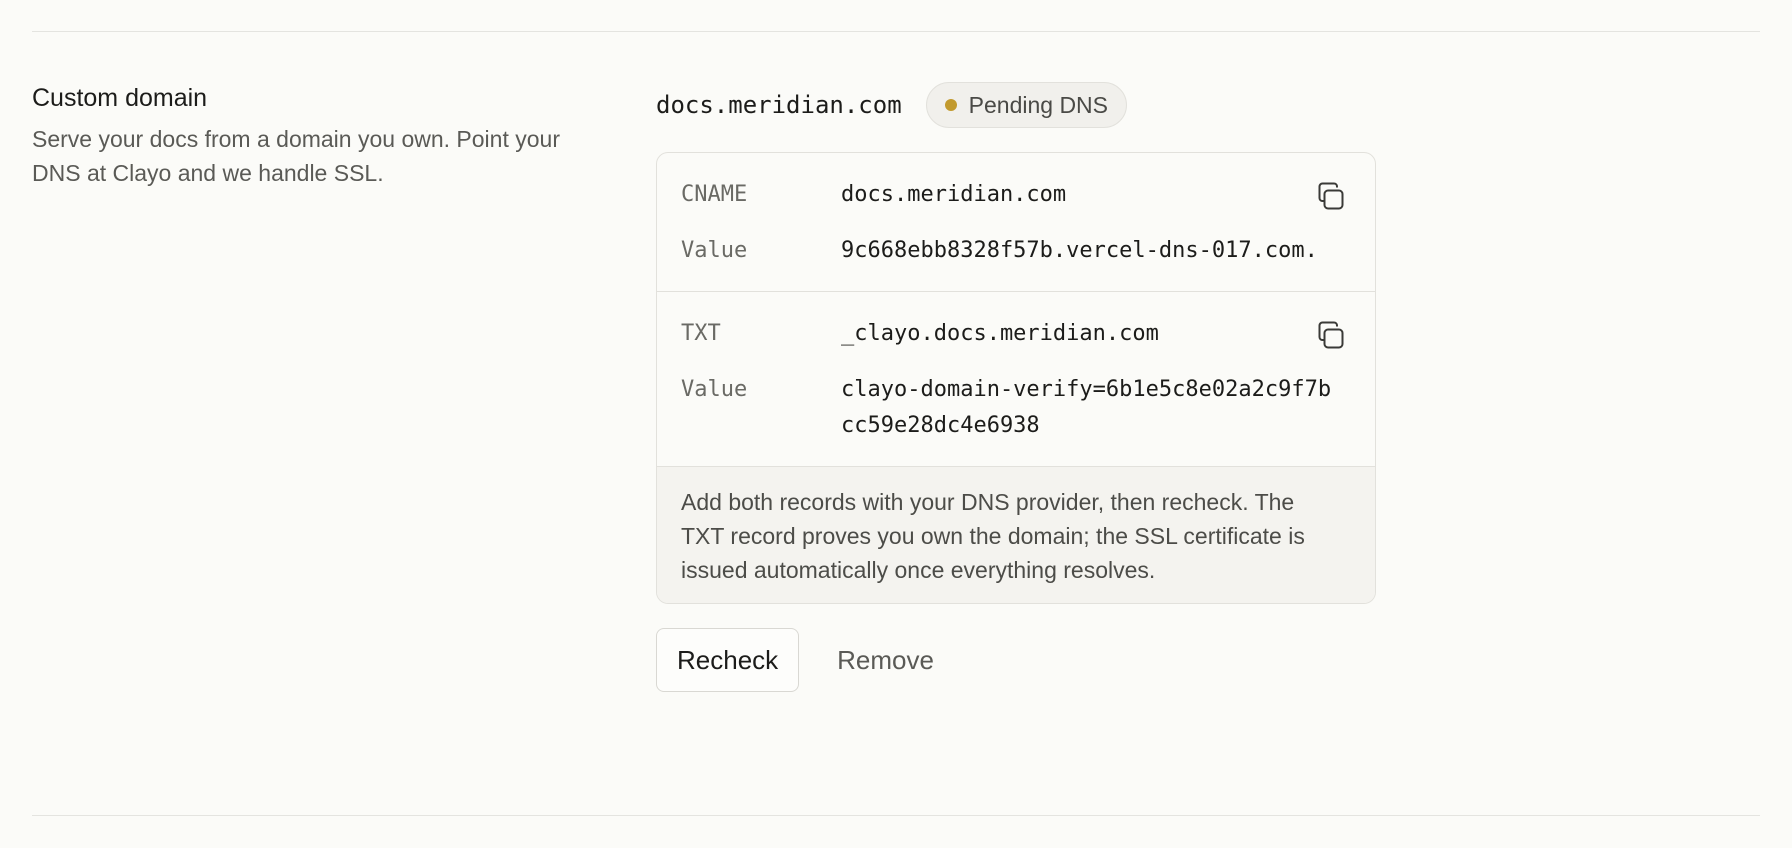 Image resolution: width=1792 pixels, height=848 pixels. What do you see at coordinates (728, 660) in the screenshot?
I see `recheck-button: Recheck` at bounding box center [728, 660].